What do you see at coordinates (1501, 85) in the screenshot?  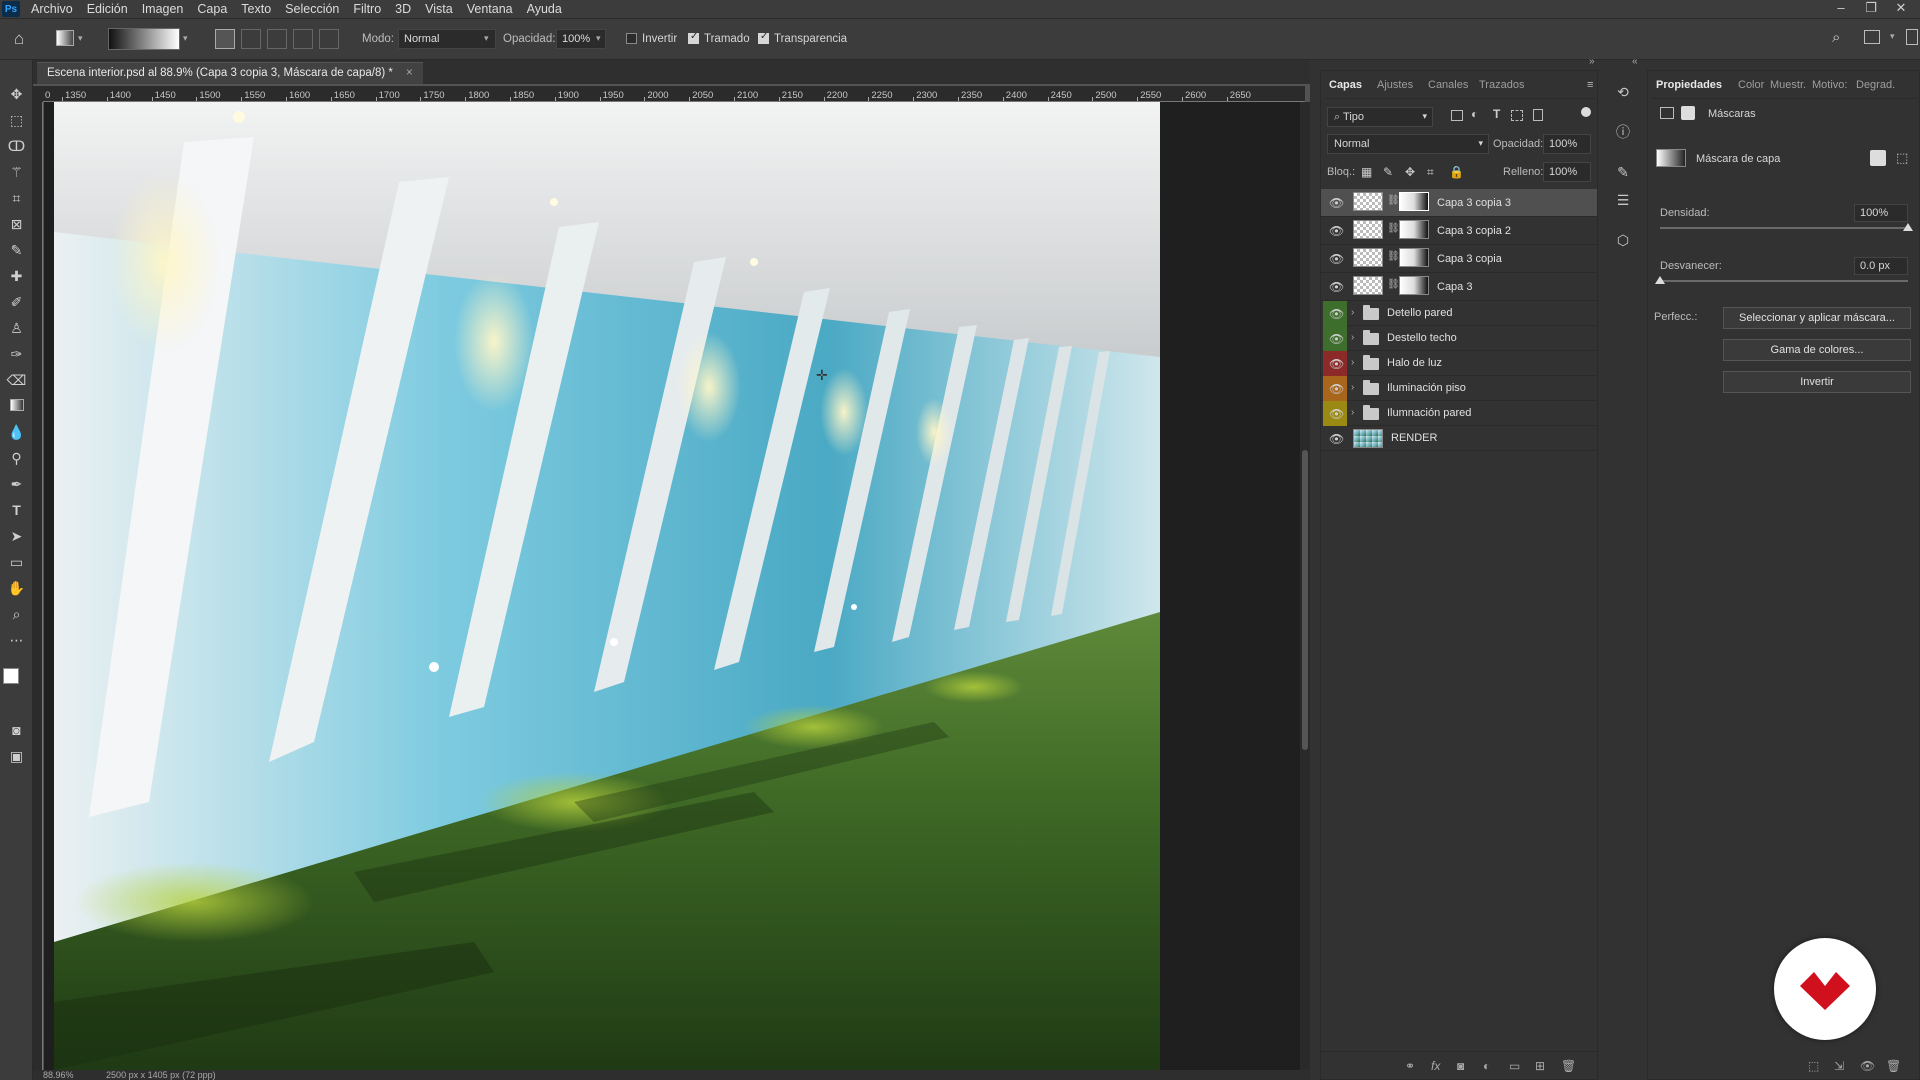 I see `tab-trazados: Trazados` at bounding box center [1501, 85].